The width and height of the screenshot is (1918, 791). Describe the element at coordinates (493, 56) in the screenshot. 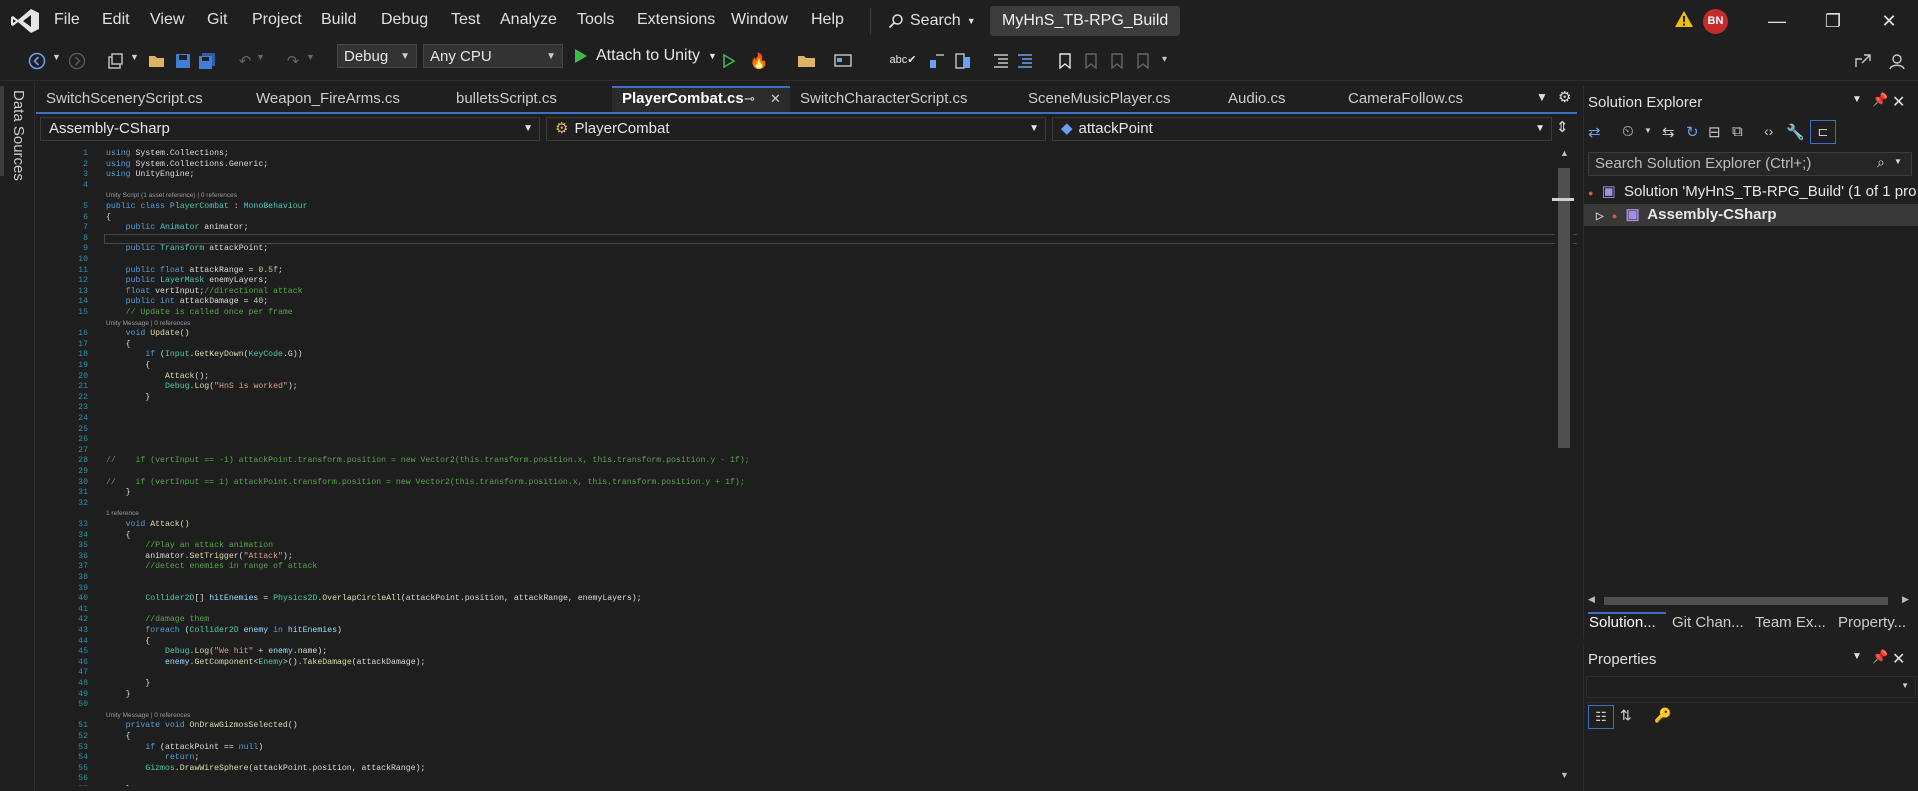

I see `platform-select: Any CPU ▼` at that location.